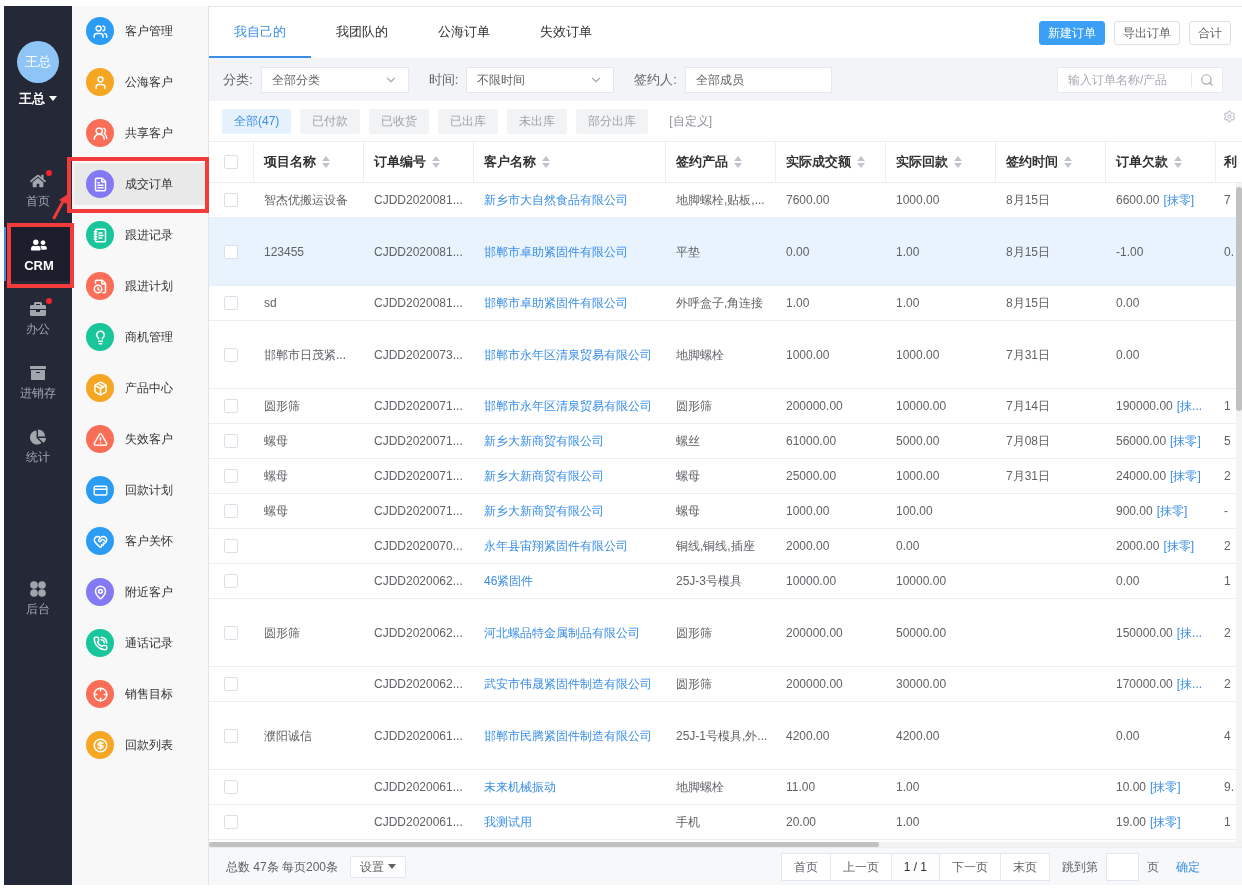 This screenshot has width=1242, height=893. I want to click on select-field: 全部分类, so click(334, 79).